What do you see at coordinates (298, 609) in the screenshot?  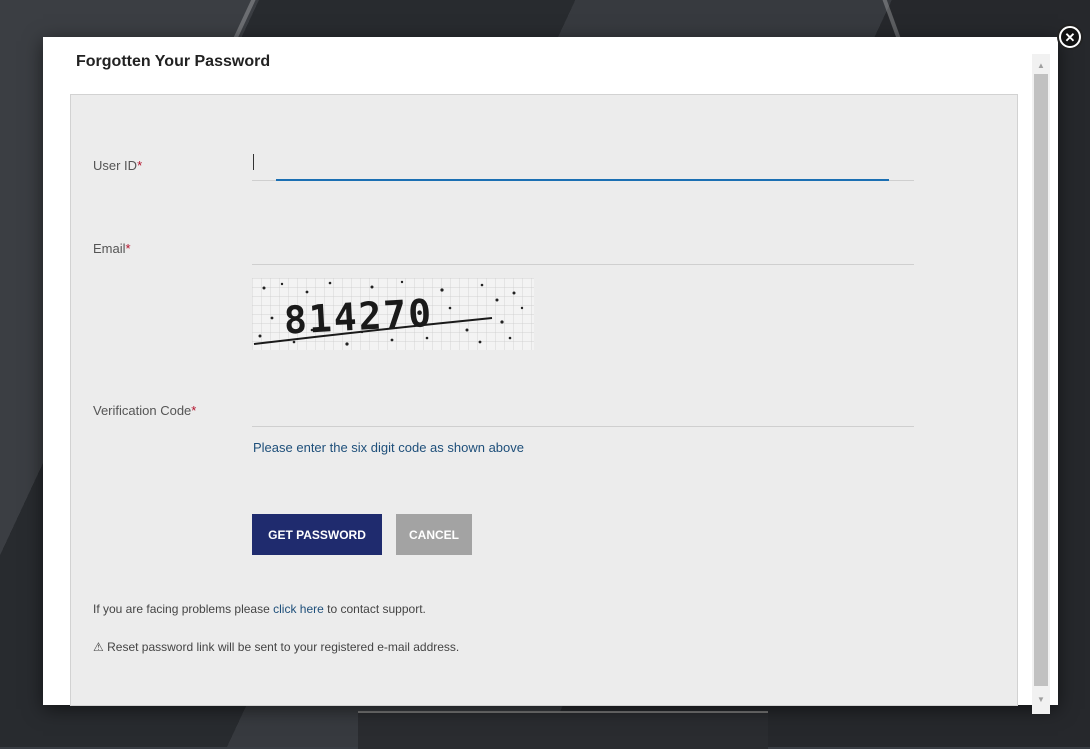 I see `contact-support-link: click here` at bounding box center [298, 609].